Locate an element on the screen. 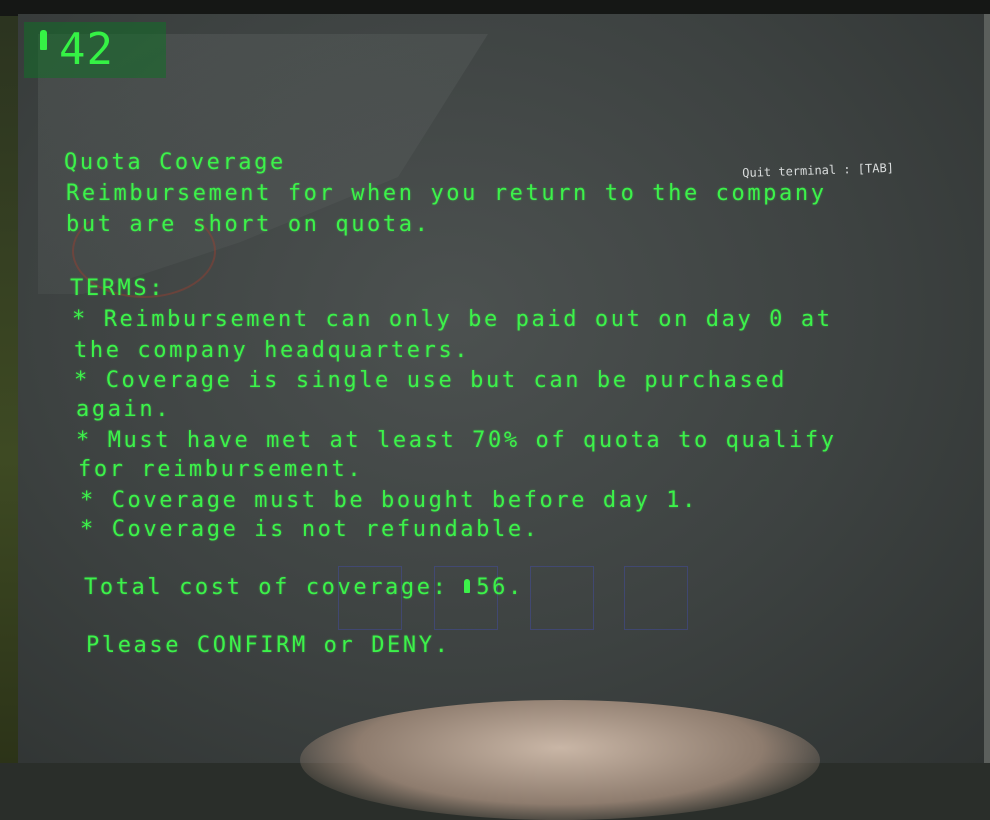 The height and width of the screenshot is (820, 990). confirm-deny-prompt: Please CONFIRM or DENY. is located at coordinates (268, 645).